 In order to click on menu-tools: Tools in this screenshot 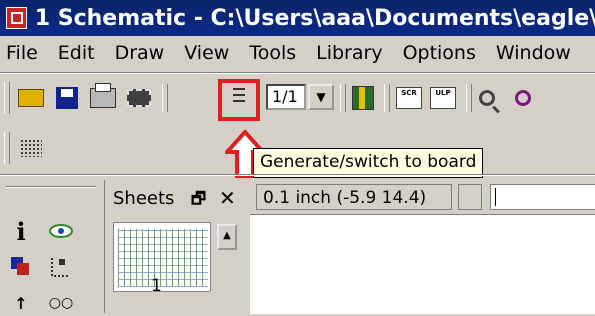, I will do `click(272, 53)`.